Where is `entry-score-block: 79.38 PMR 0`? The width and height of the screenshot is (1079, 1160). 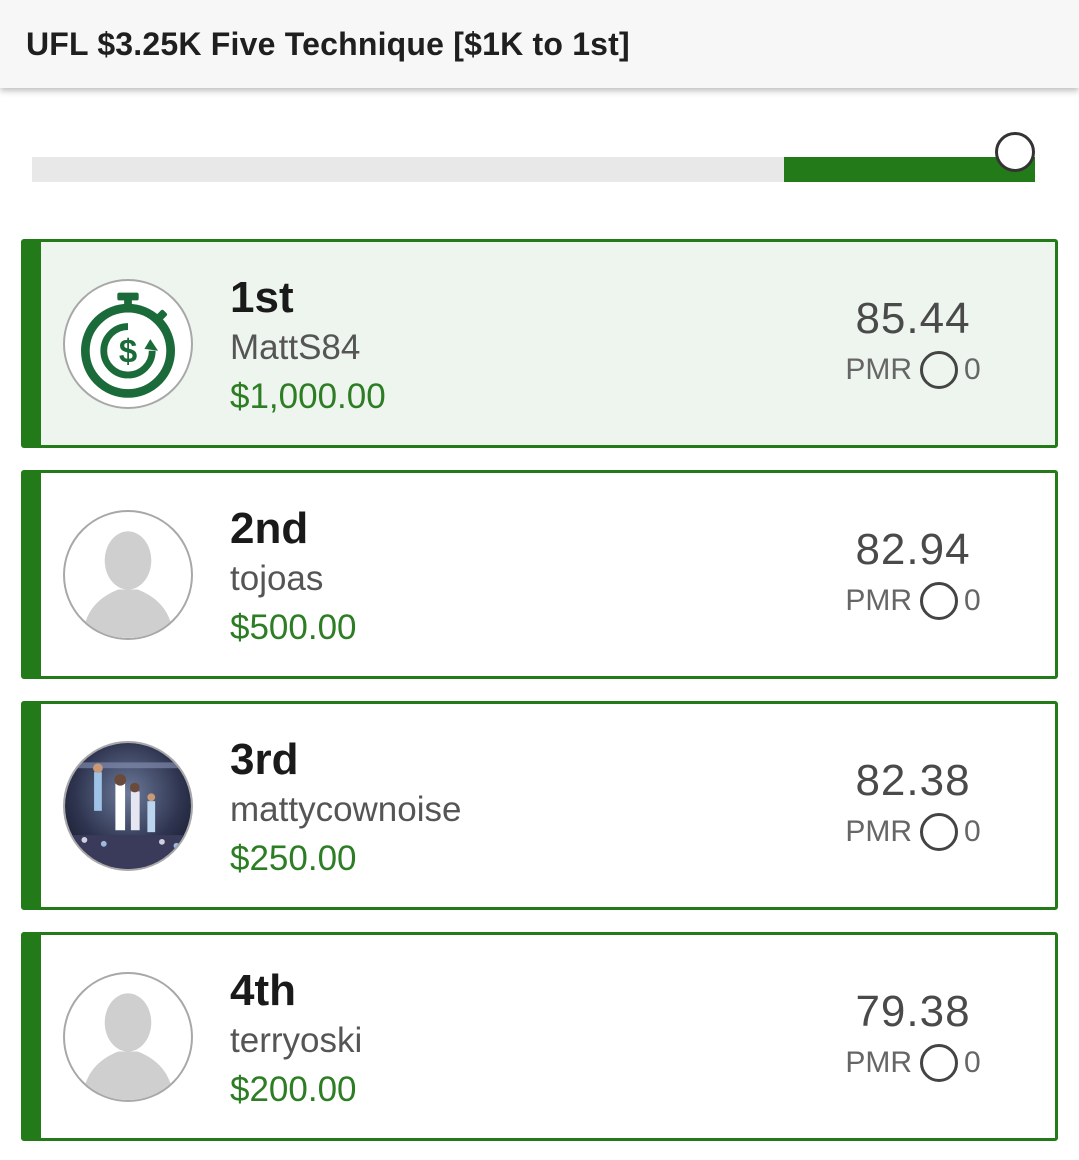 entry-score-block: 79.38 PMR 0 is located at coordinates (913, 1034).